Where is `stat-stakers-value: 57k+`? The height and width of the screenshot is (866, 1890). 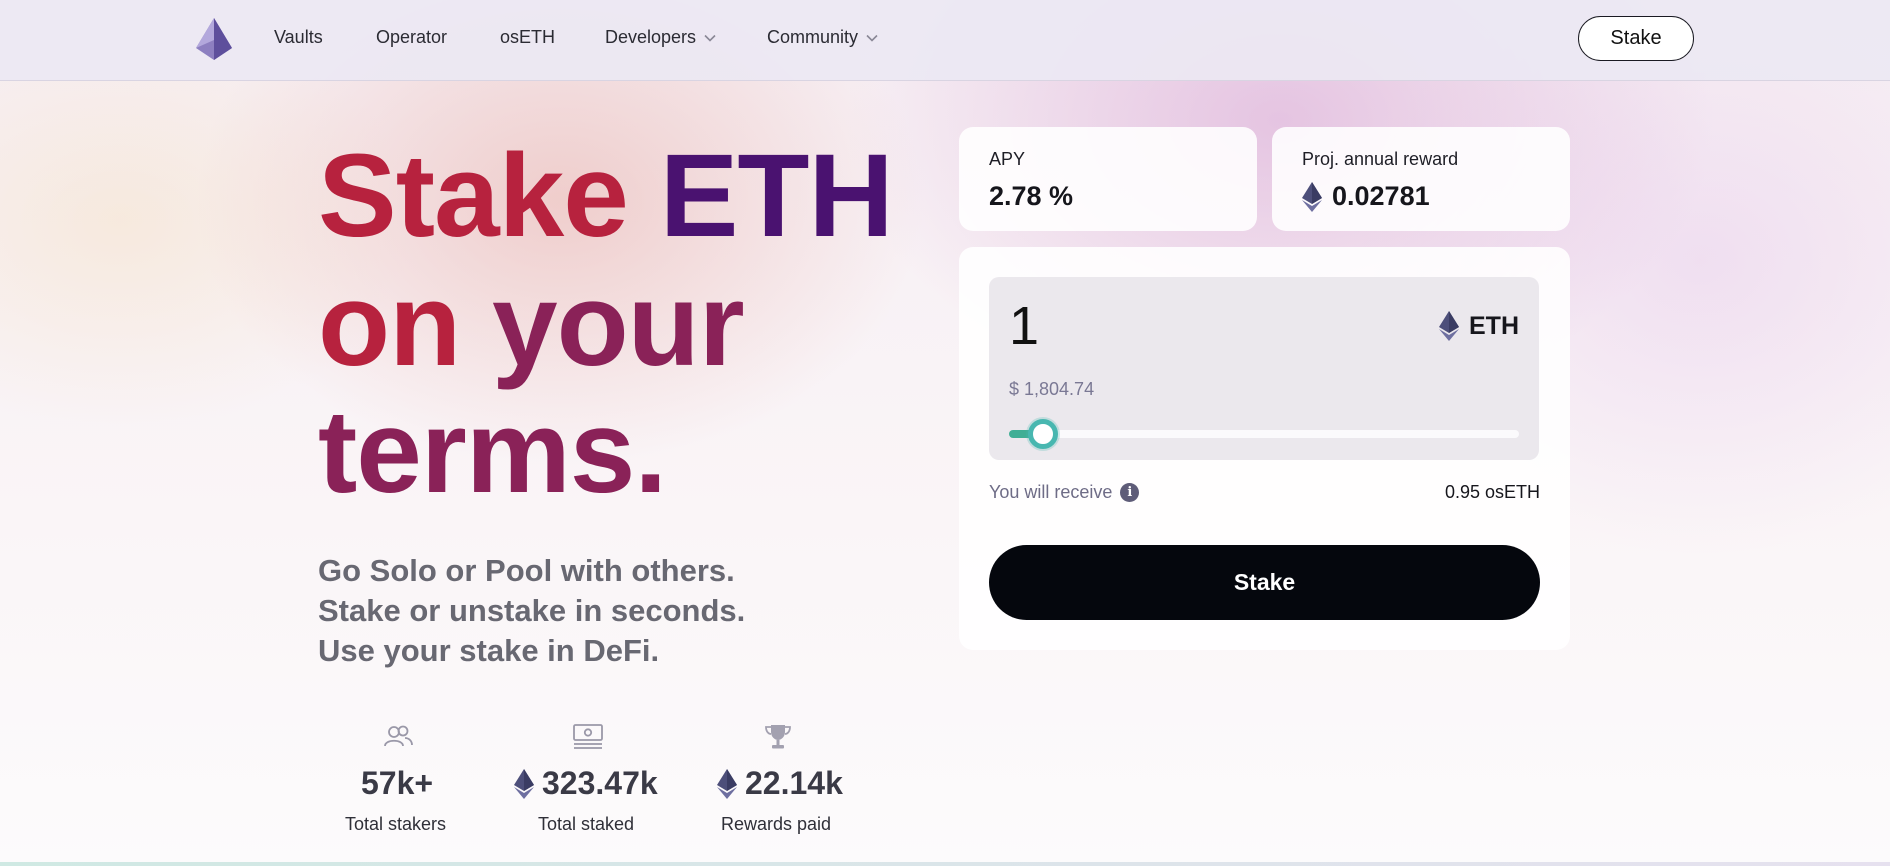
stat-stakers-value: 57k+ is located at coordinates (397, 783).